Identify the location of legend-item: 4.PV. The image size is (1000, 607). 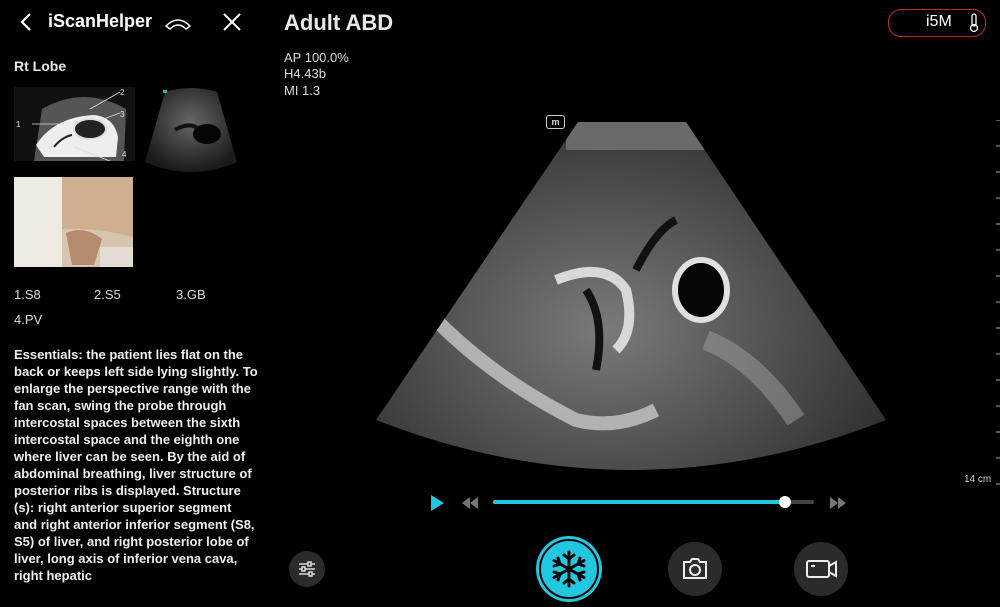
(28, 319).